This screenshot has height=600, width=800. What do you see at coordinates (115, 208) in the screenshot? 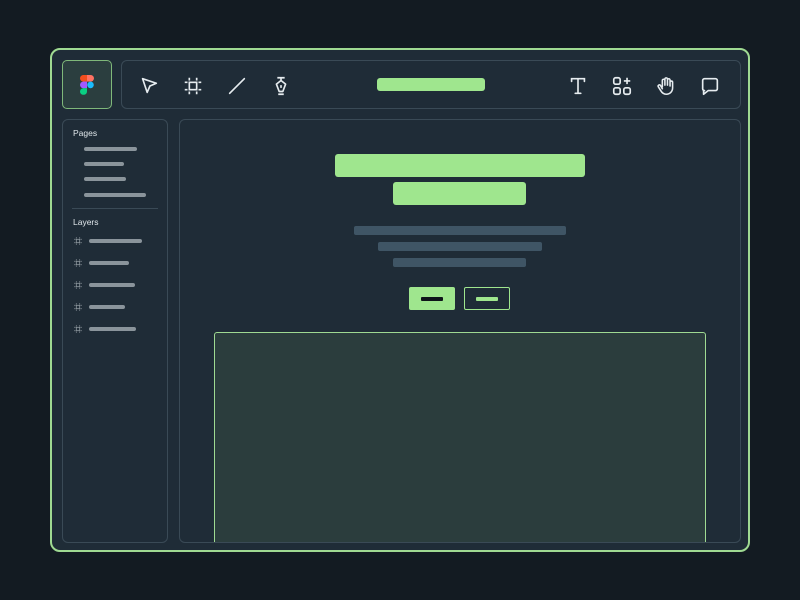
I see `panel-divider` at bounding box center [115, 208].